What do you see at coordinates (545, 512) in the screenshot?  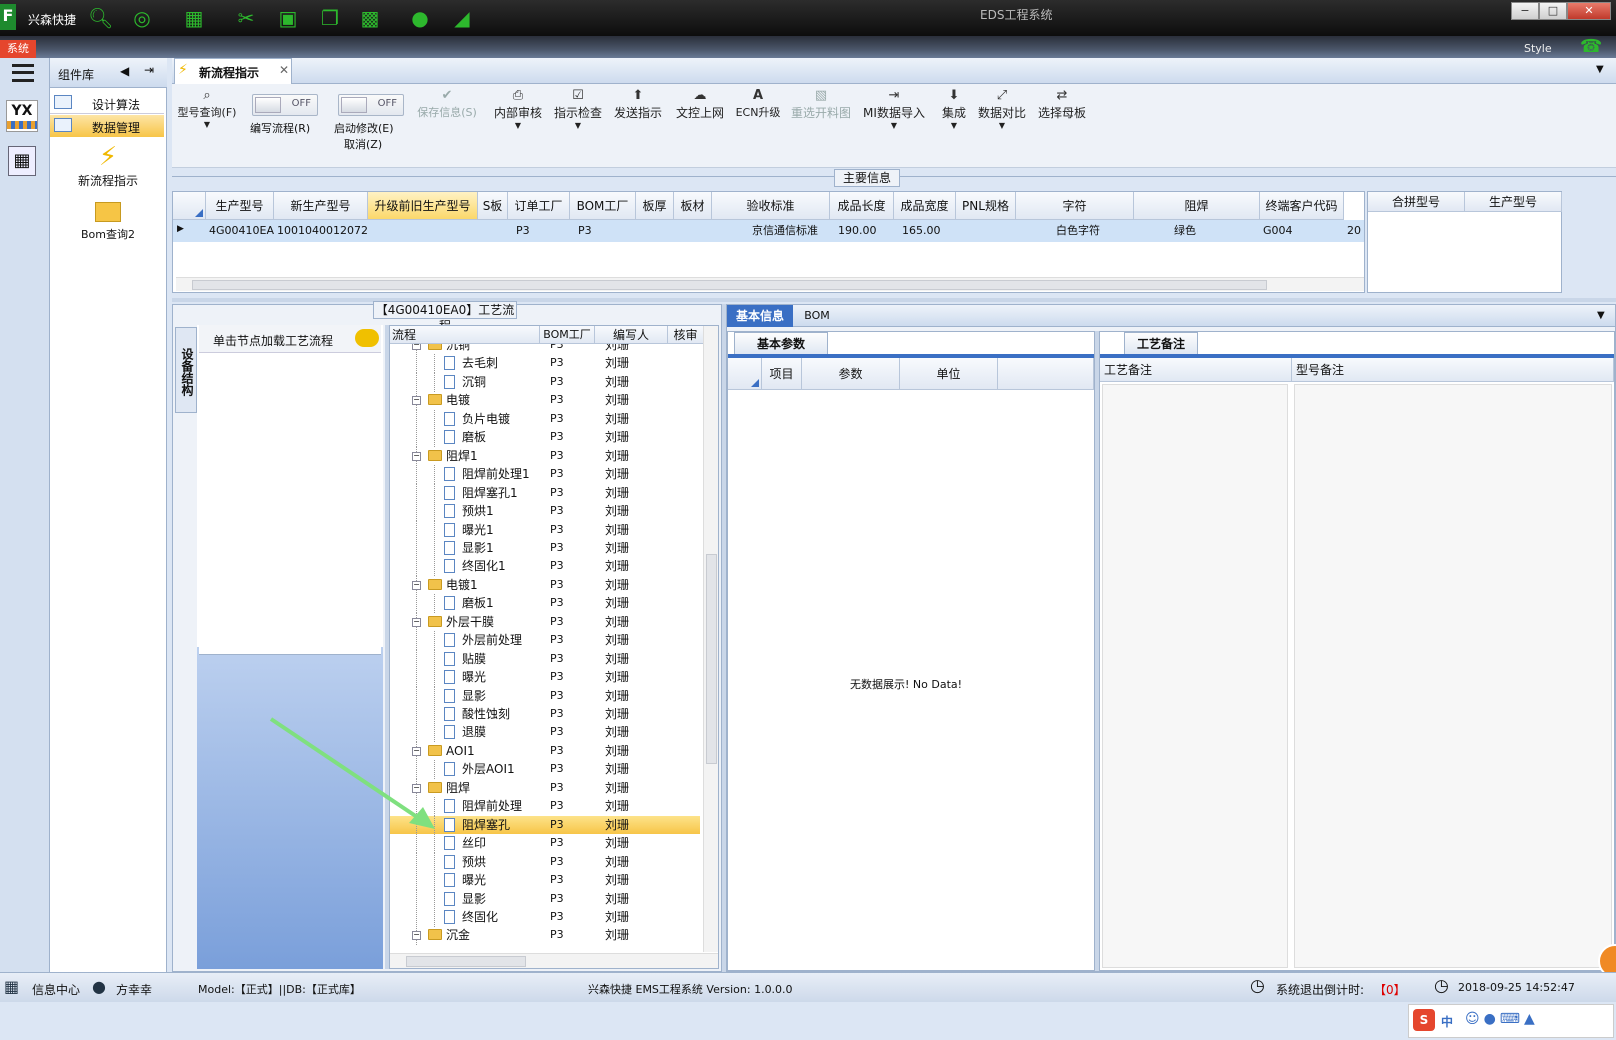 I see `tree-node: 预烘1 P3 刘珊` at bounding box center [545, 512].